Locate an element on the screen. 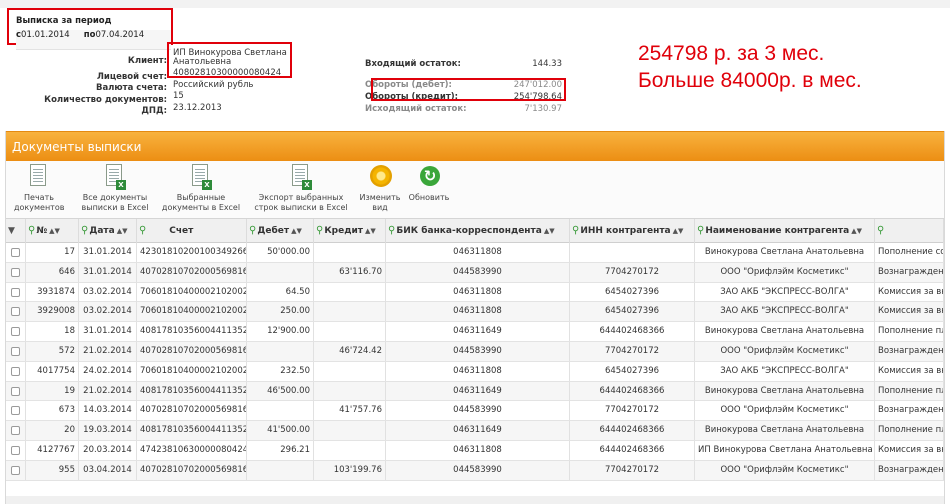 The height and width of the screenshot is (504, 950). table-cell: 64.50 is located at coordinates (280, 292).